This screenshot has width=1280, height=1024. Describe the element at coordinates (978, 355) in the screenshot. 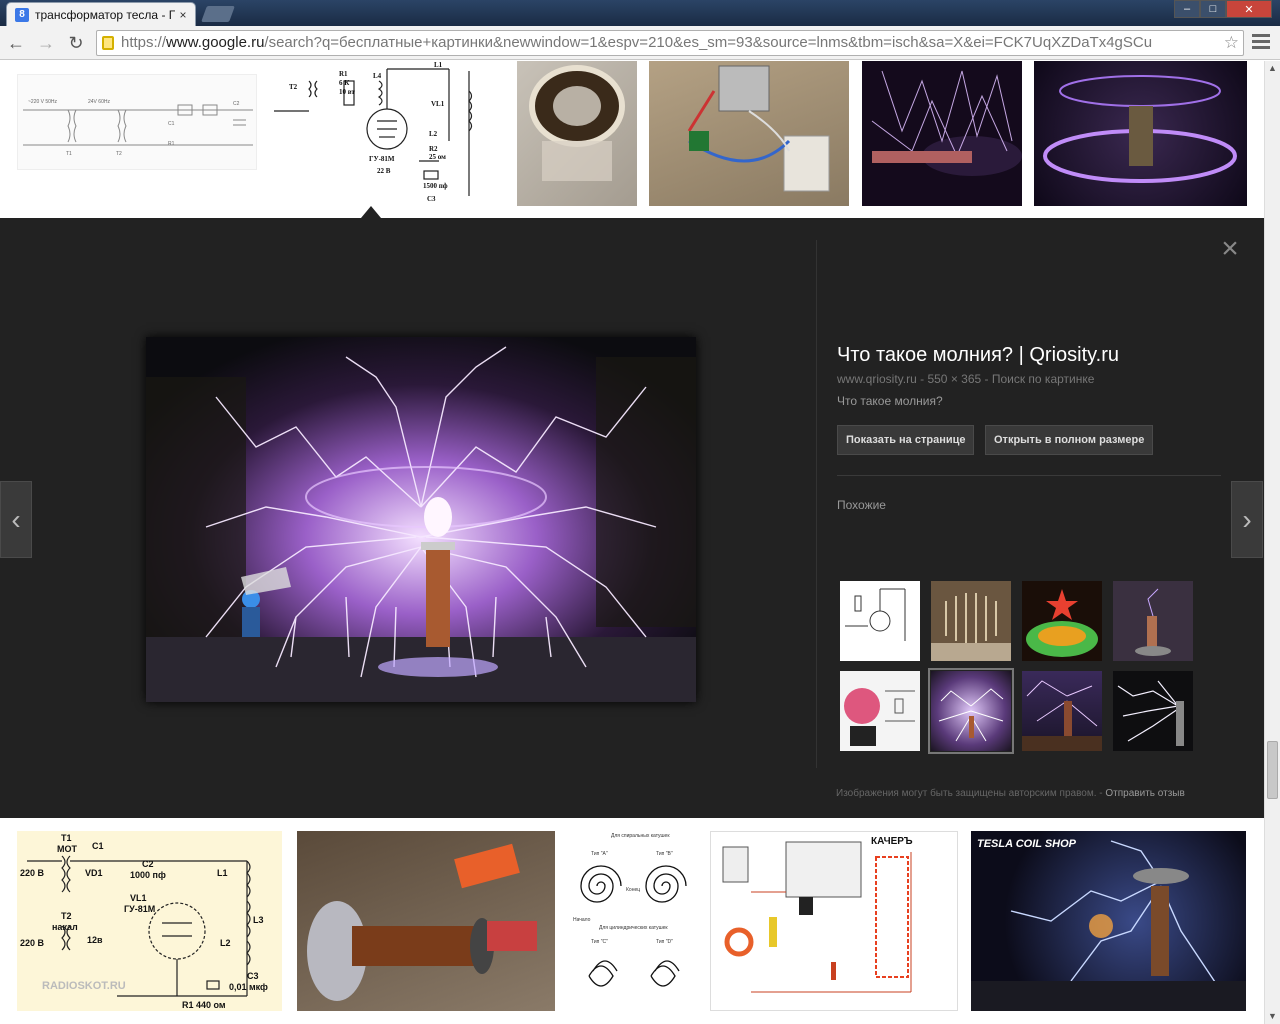

I see `preview-title: Что такое молния? | Qriosity.ru` at that location.